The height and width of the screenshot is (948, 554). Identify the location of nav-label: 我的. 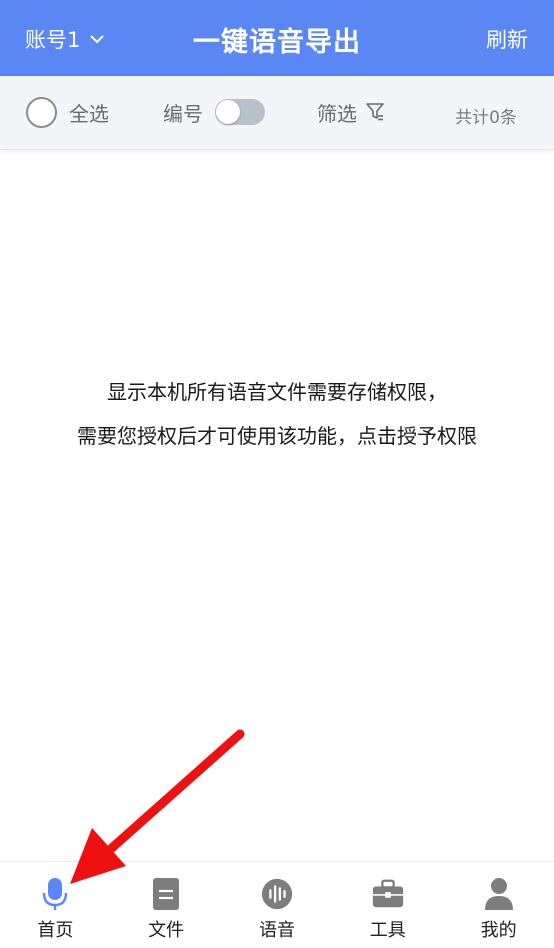
(498, 930).